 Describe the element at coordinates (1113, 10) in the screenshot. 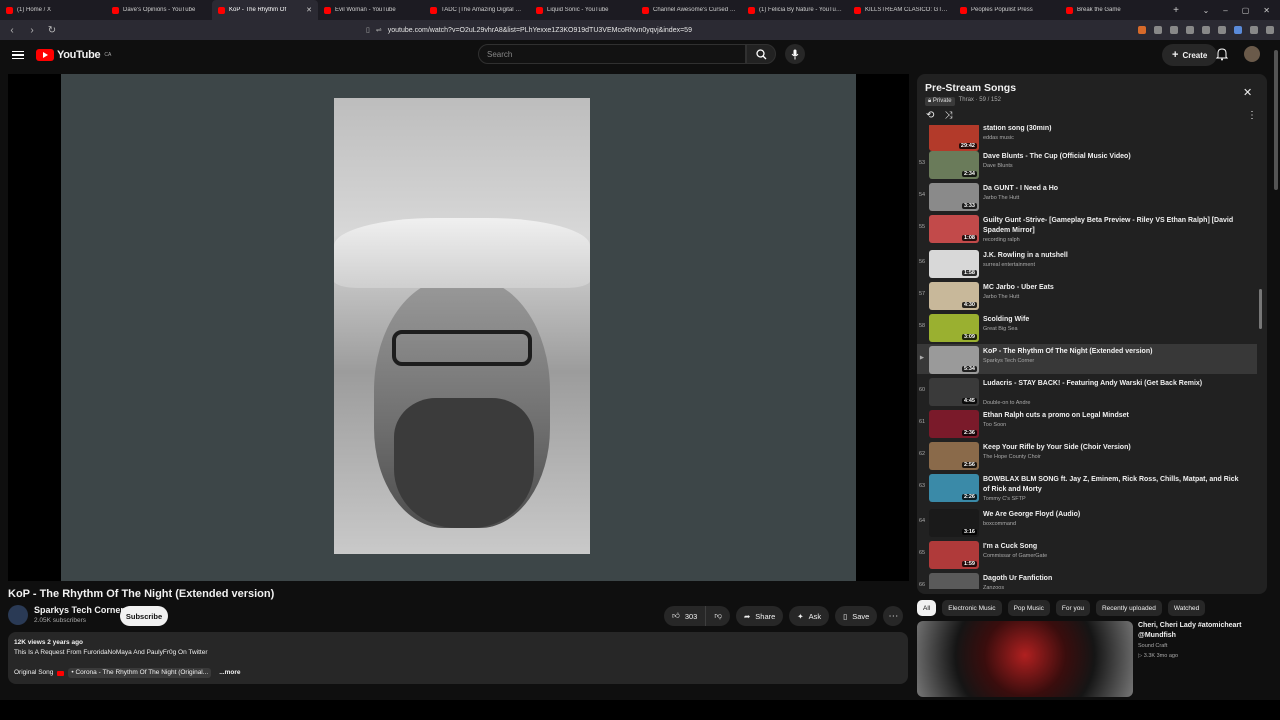

I see `browser-tab: Break the Game` at that location.